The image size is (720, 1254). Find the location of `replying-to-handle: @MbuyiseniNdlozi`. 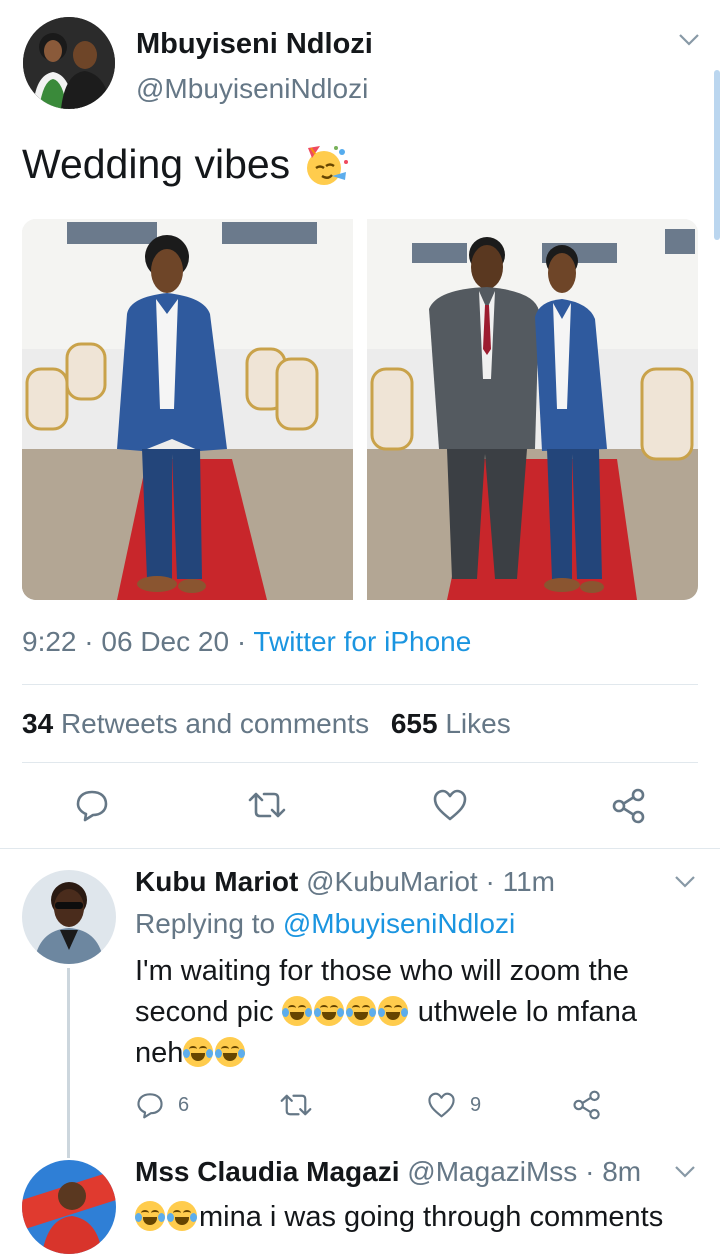

replying-to-handle: @MbuyiseniNdlozi is located at coordinates (399, 923).